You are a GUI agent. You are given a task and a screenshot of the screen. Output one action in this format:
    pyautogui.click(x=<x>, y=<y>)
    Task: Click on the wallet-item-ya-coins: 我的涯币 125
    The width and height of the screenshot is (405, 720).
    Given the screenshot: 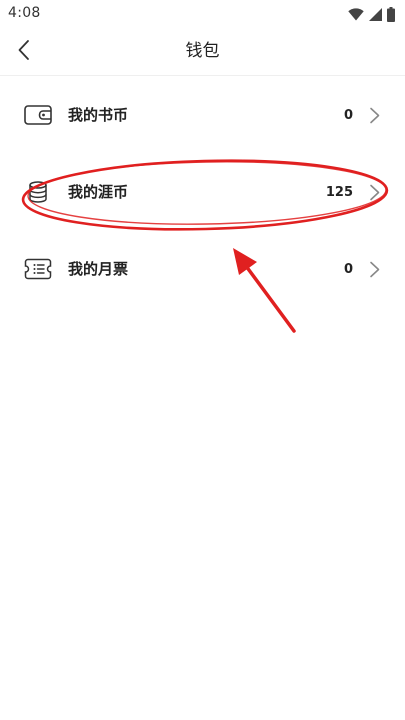 What is the action you would take?
    pyautogui.click(x=202, y=192)
    